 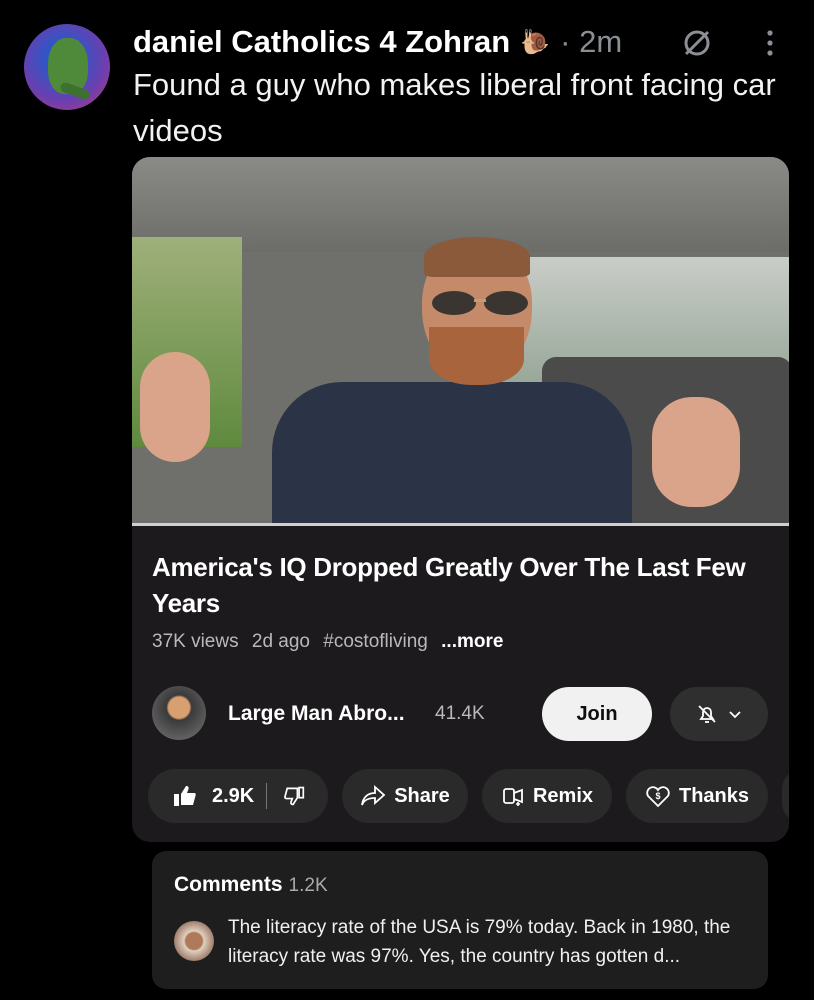 What do you see at coordinates (719, 714) in the screenshot?
I see `notifications-button` at bounding box center [719, 714].